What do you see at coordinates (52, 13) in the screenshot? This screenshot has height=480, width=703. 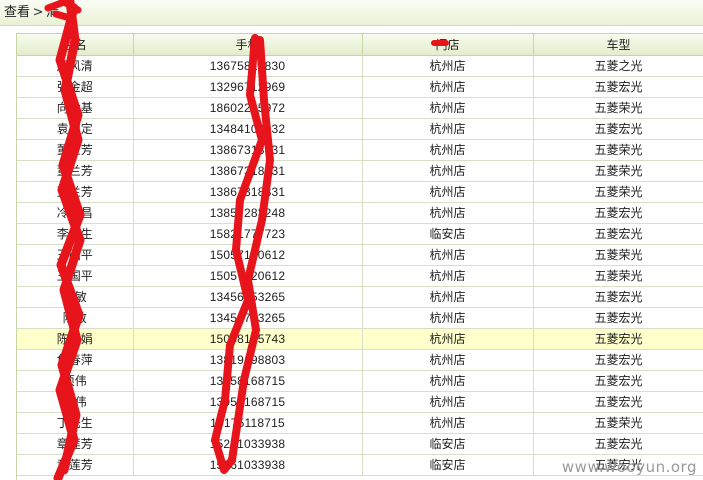 I see `breadcrumb-item-current: 清` at bounding box center [52, 13].